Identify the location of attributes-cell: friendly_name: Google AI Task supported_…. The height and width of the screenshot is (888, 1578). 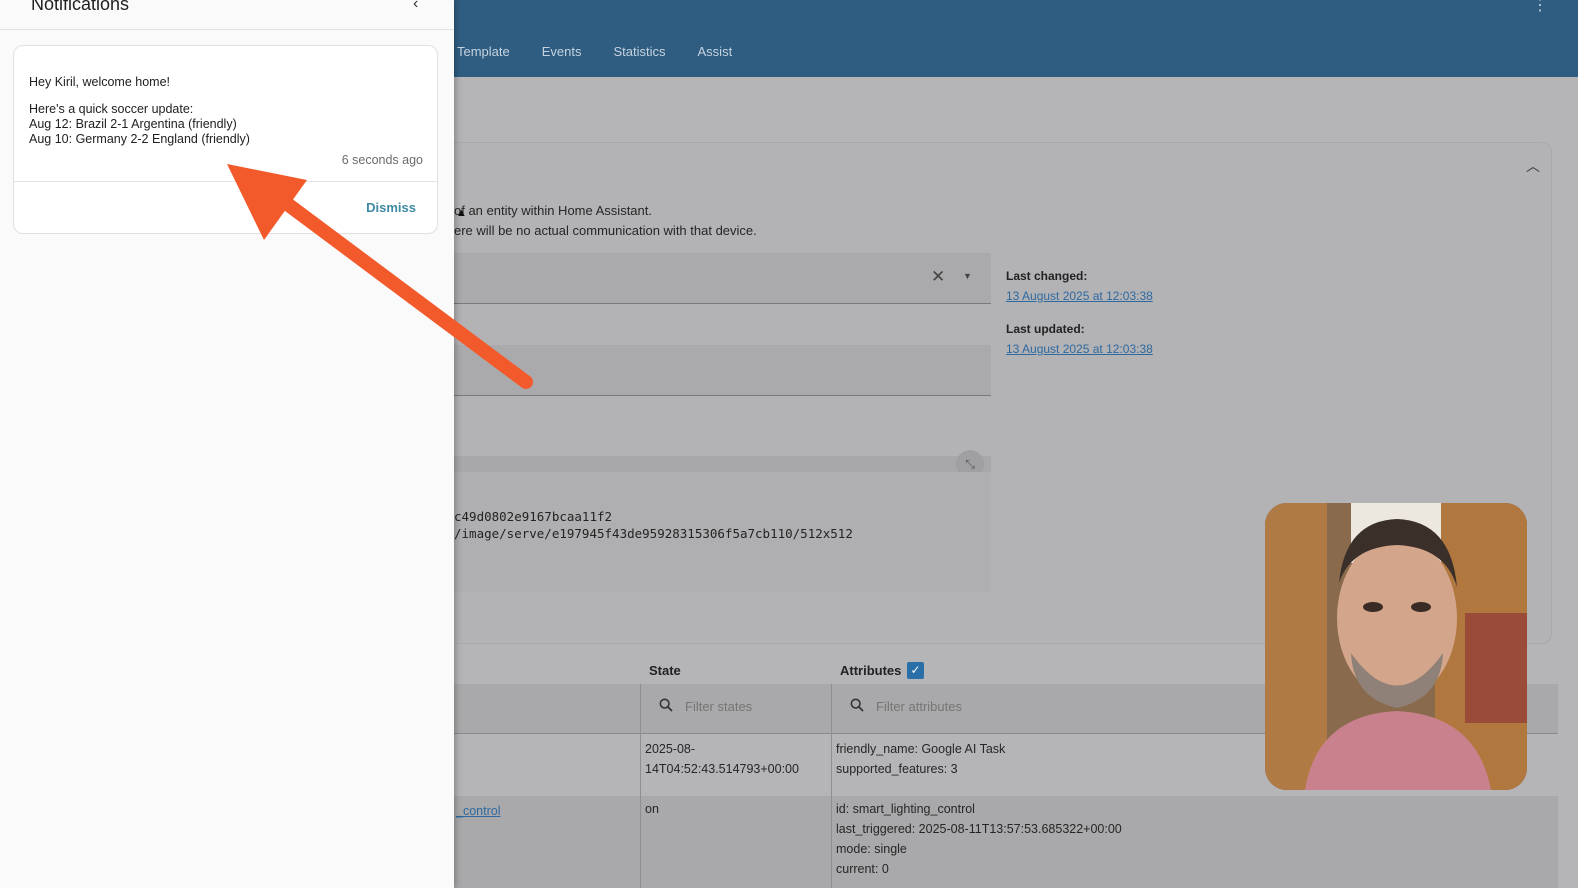
(920, 759).